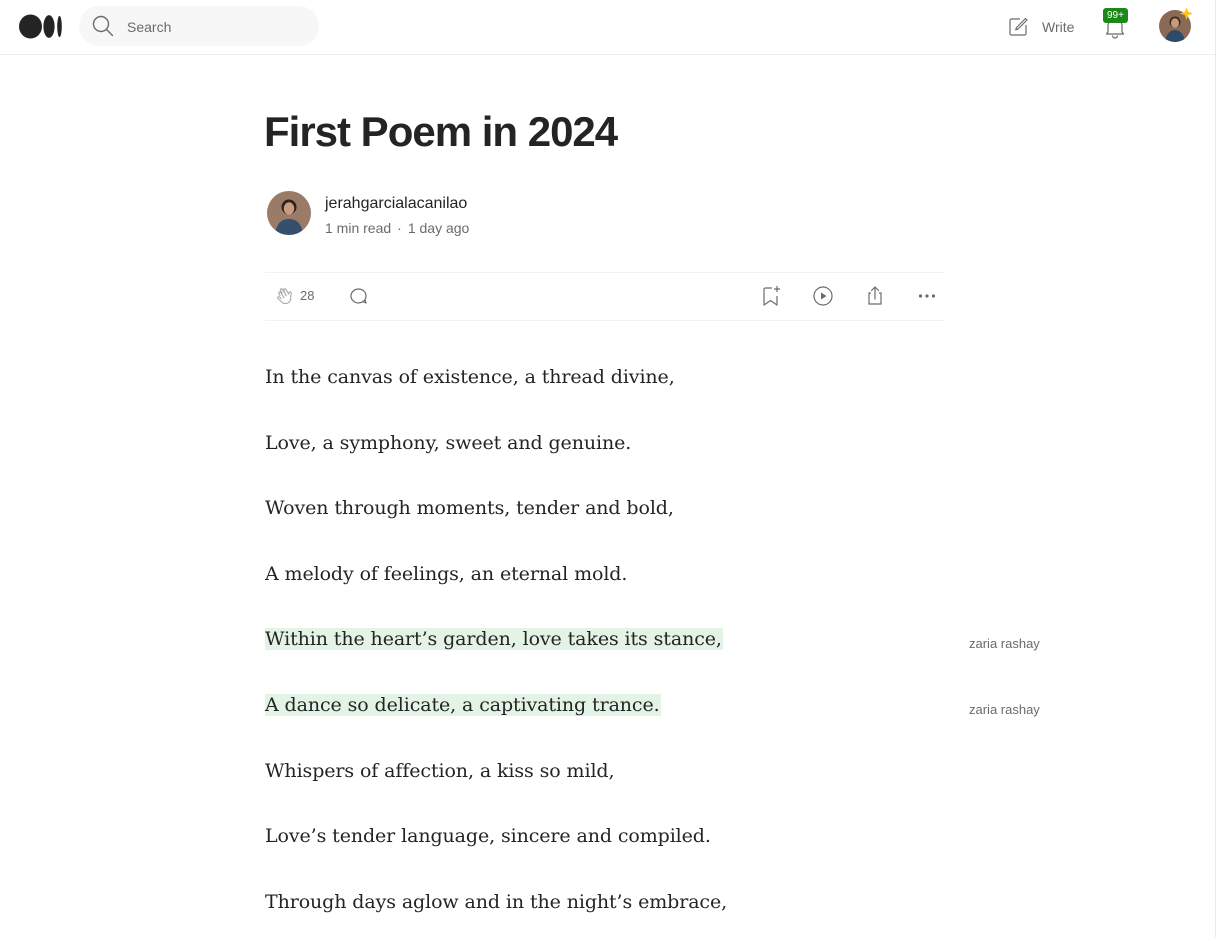 Image resolution: width=1217 pixels, height=952 pixels. Describe the element at coordinates (440, 770) in the screenshot. I see `poem-line-text: Whispers of affection, a kiss so mild,` at that location.